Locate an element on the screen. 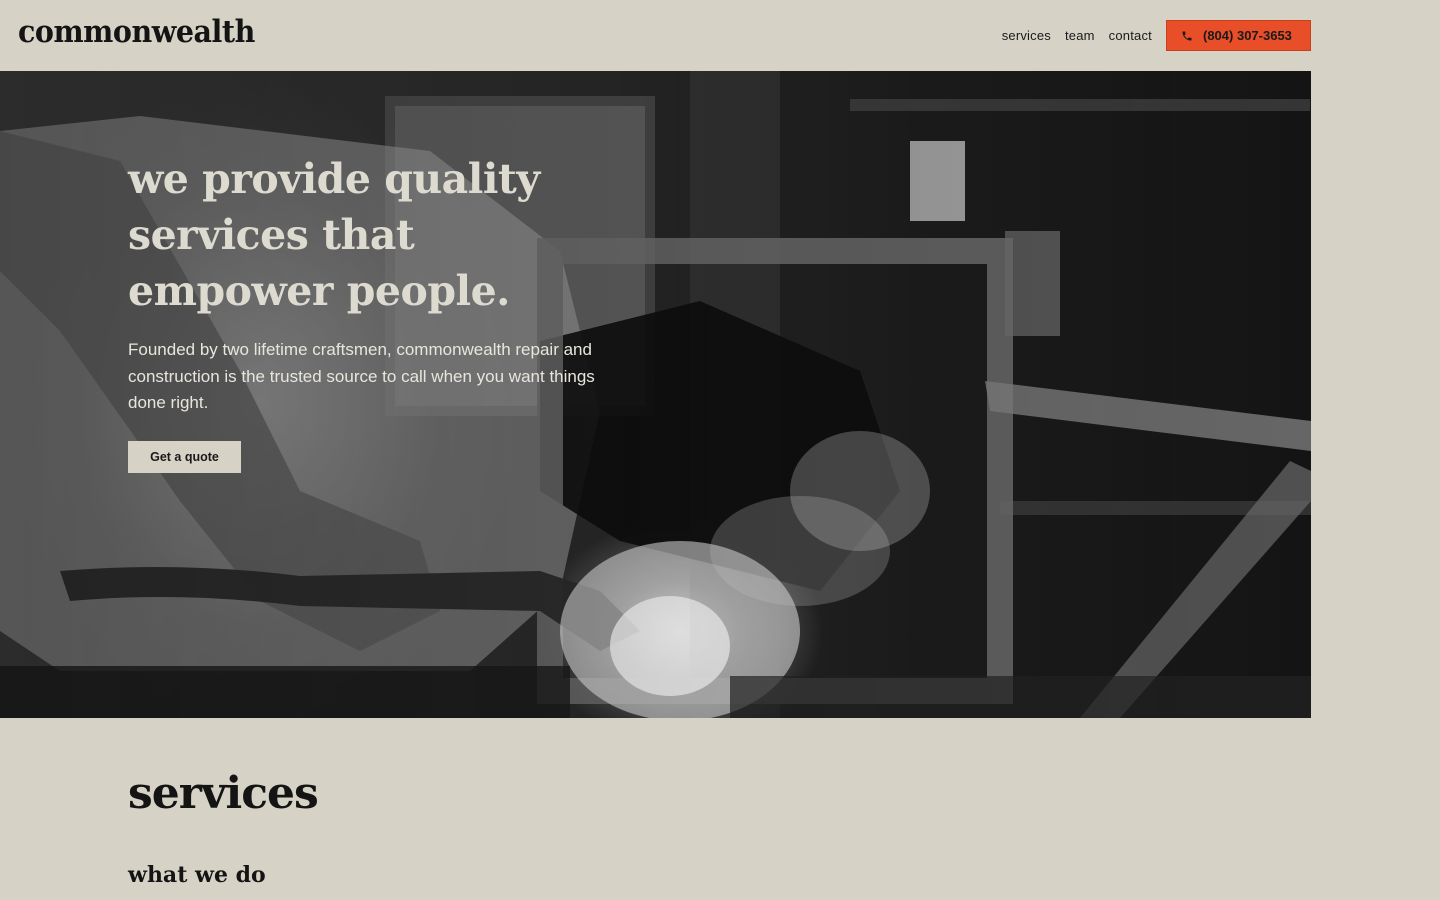  services-subheading: what we do is located at coordinates (197, 875).